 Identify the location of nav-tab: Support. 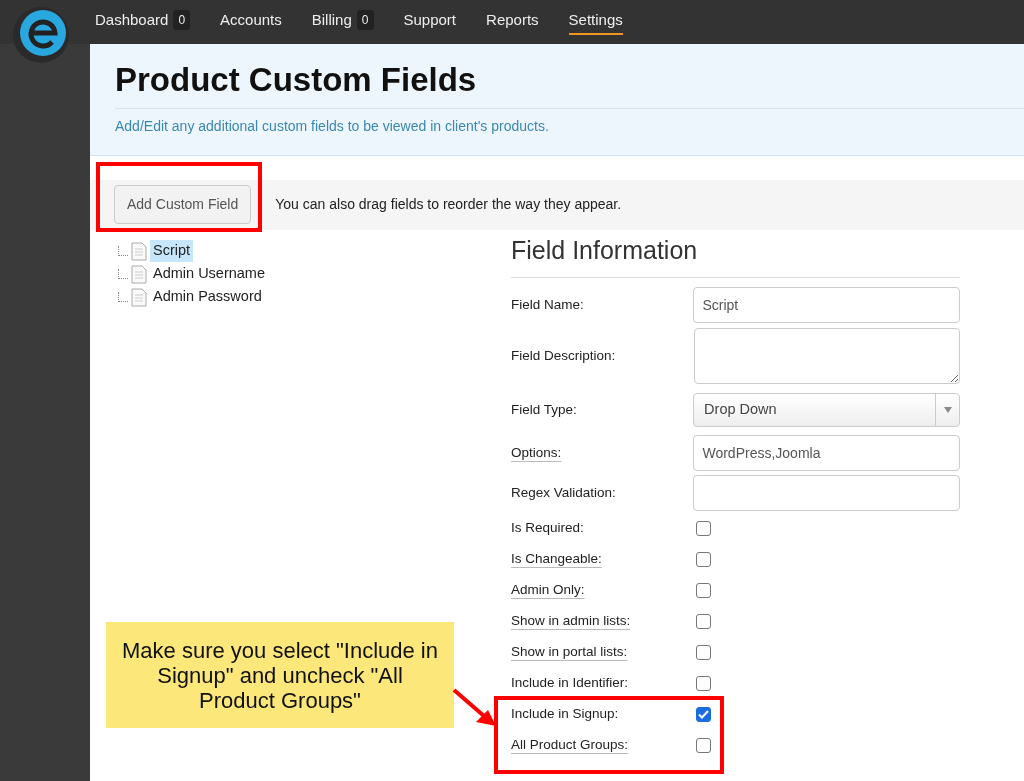
(430, 22).